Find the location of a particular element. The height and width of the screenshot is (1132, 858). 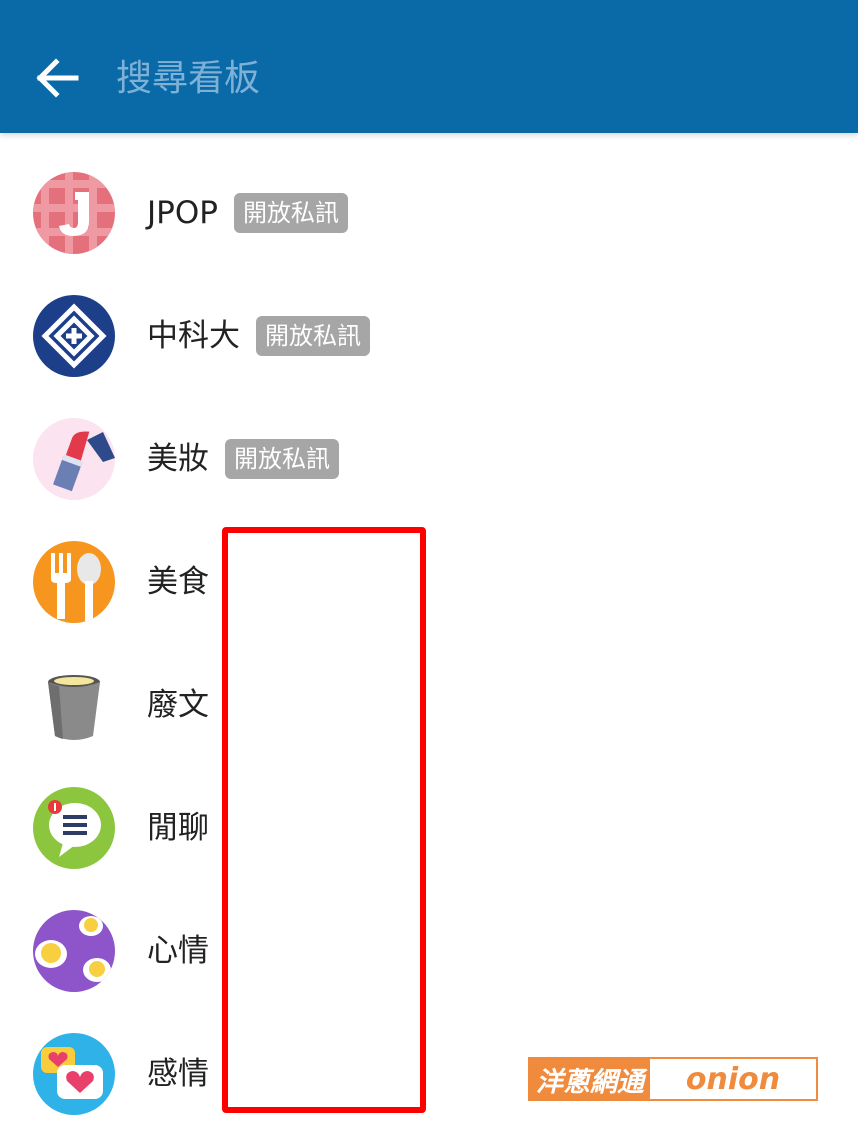

arrow-left-icon is located at coordinates (57, 78).